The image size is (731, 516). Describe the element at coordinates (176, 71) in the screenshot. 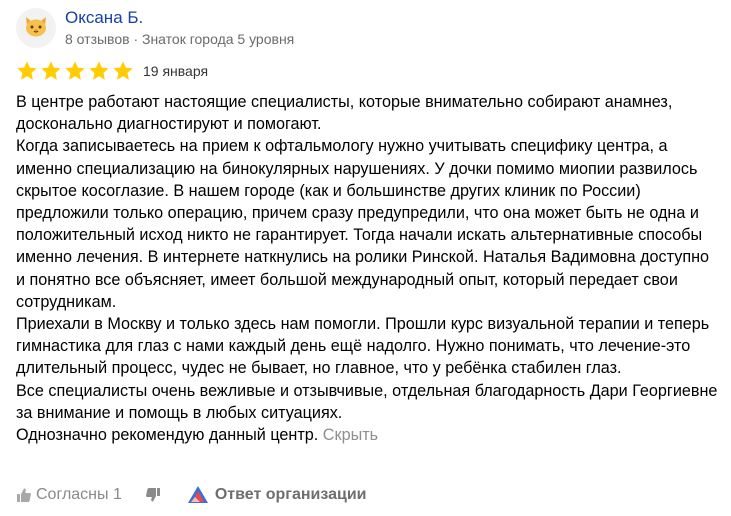

I see `review-date: 19 января` at that location.